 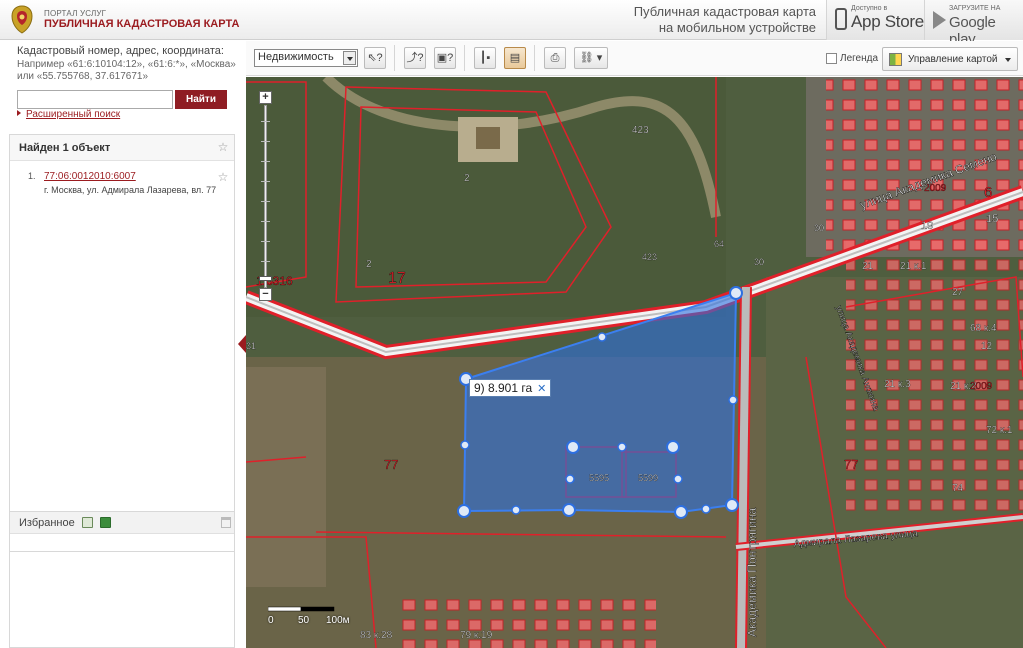 I want to click on advanced-search-link: Расширенный поиск, so click(x=68, y=114).